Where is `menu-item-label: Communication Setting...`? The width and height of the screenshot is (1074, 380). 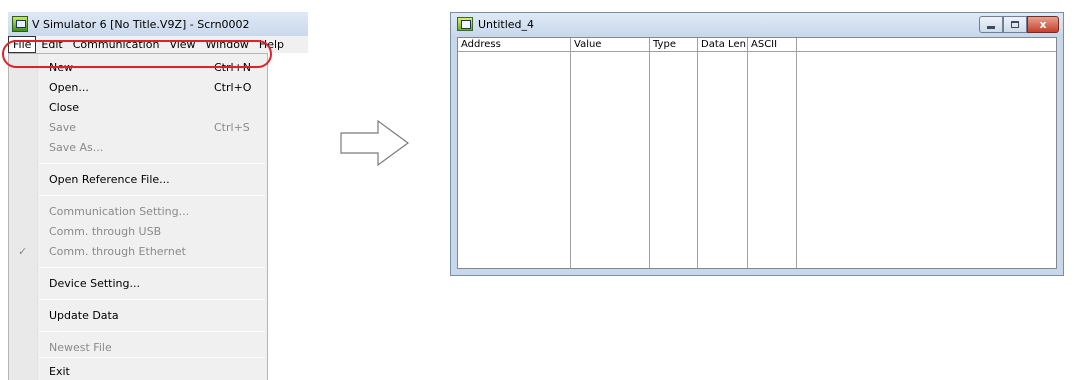 menu-item-label: Communication Setting... is located at coordinates (119, 211).